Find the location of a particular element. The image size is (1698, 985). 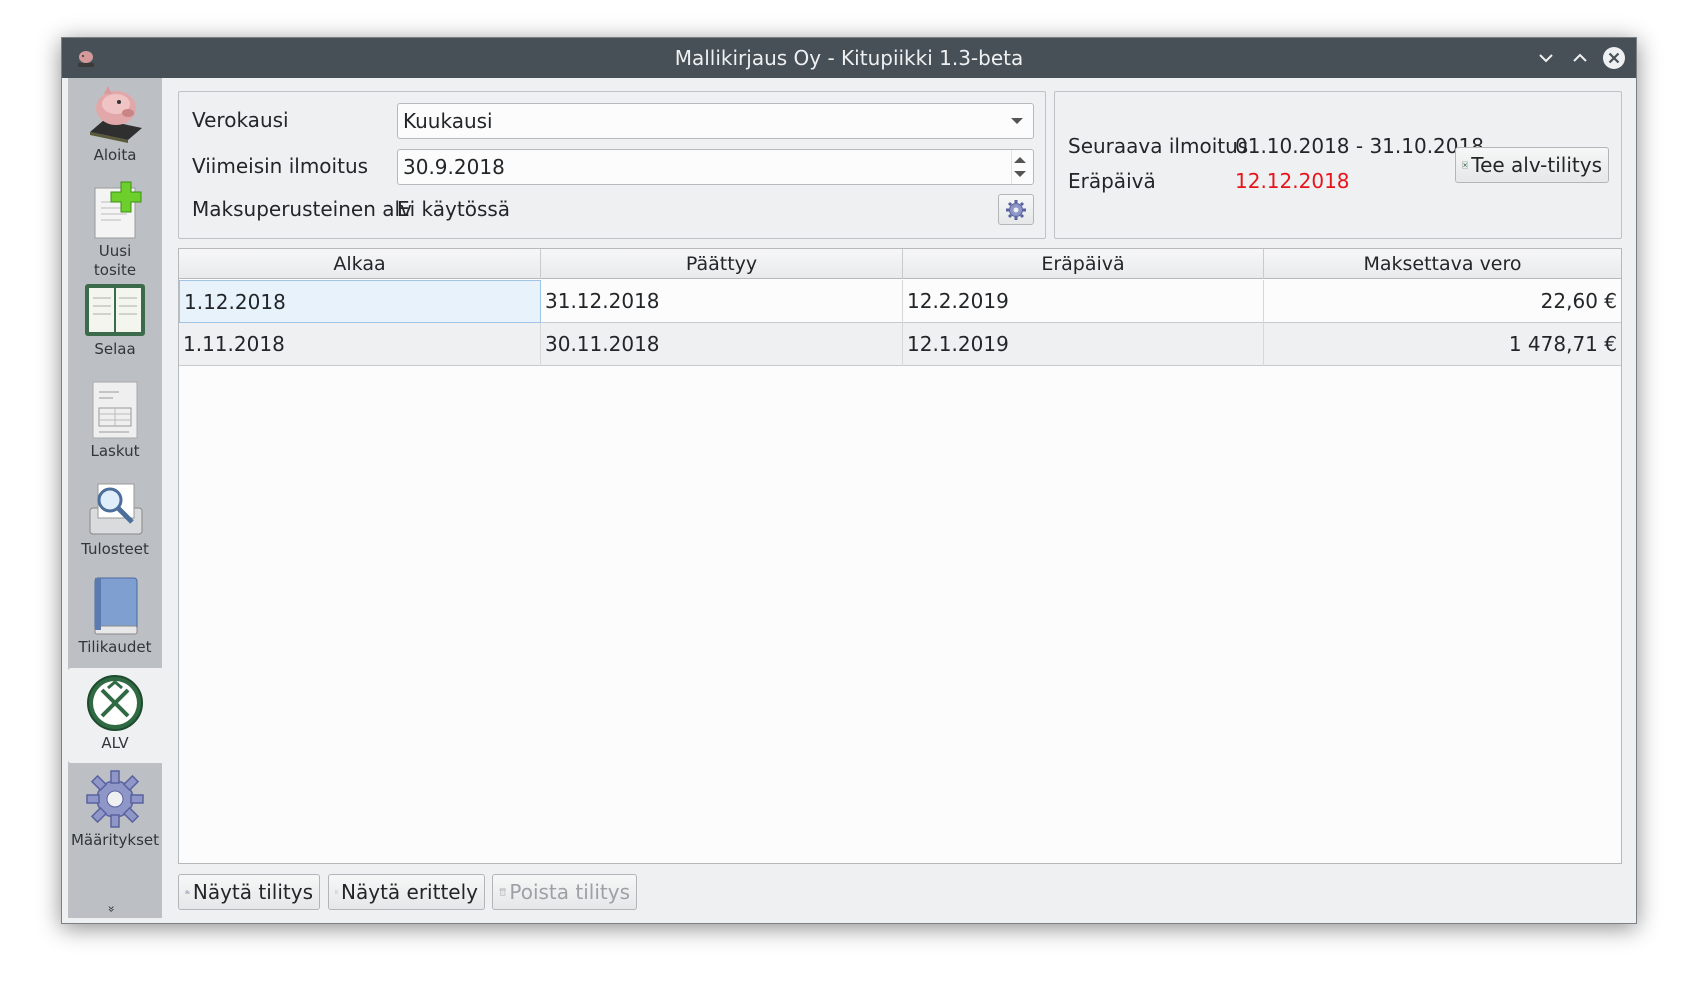

invoice-icon is located at coordinates (115, 410).